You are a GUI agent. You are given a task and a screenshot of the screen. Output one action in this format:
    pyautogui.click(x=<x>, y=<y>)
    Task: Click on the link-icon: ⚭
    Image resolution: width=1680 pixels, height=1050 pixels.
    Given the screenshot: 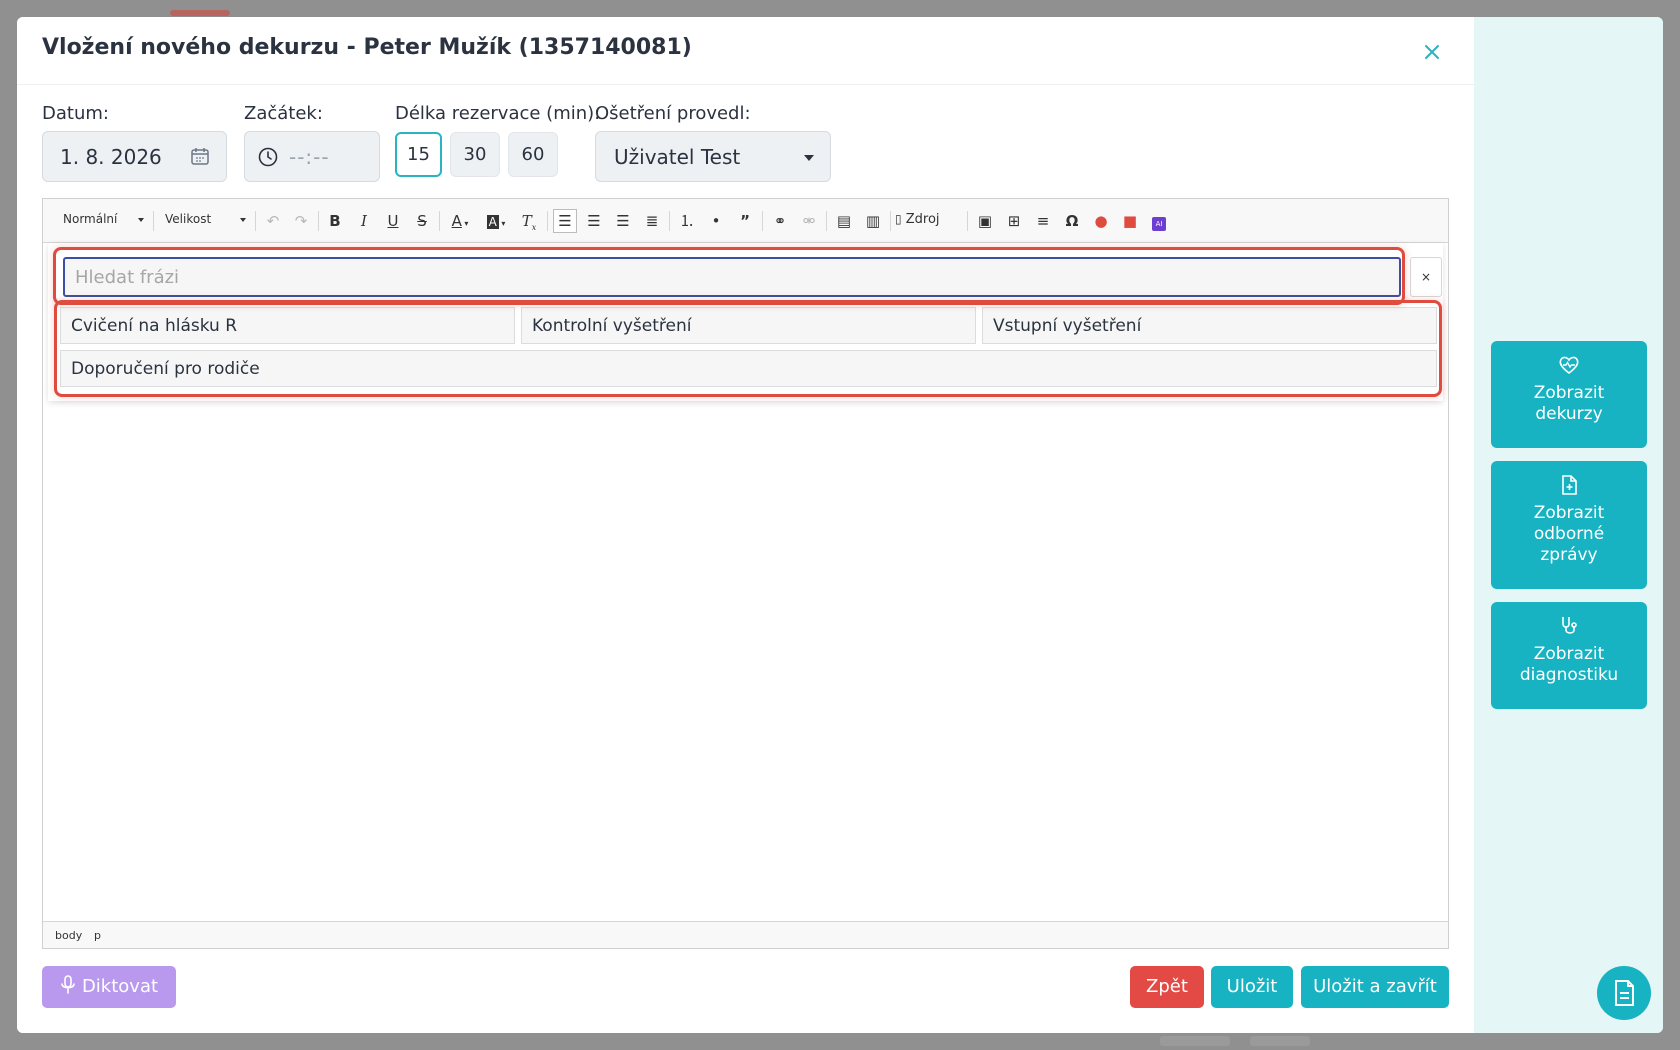 What is the action you would take?
    pyautogui.click(x=780, y=221)
    